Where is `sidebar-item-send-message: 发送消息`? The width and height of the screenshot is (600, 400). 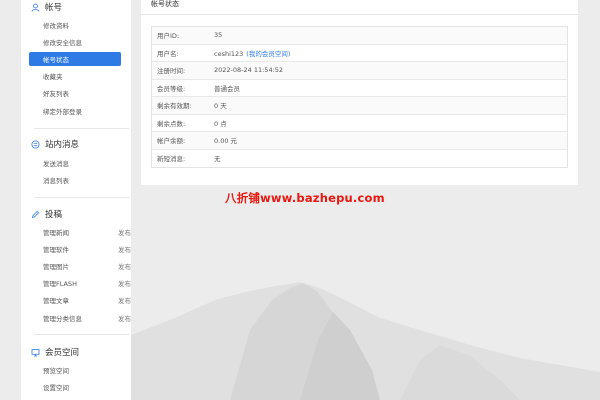 sidebar-item-send-message: 发送消息 is located at coordinates (75, 163).